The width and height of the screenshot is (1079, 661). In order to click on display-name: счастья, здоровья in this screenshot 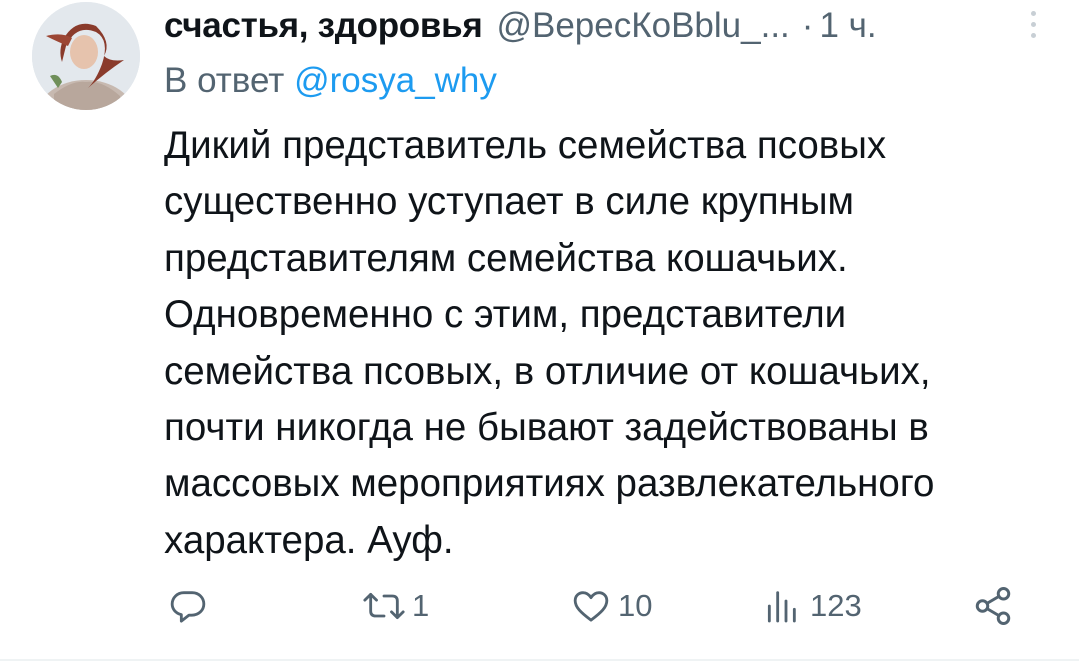, I will do `click(323, 26)`.